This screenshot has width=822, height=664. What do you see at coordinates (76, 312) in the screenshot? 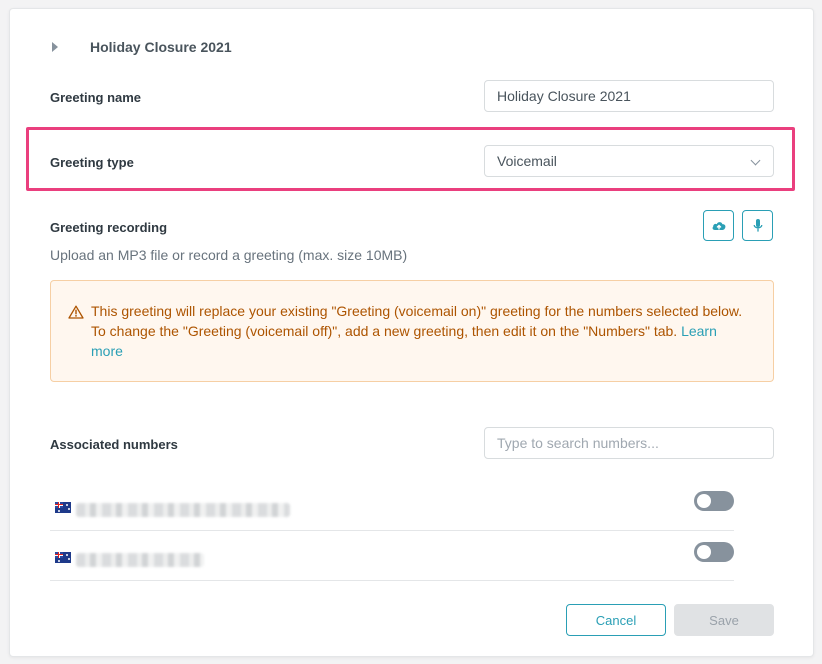
I see `warning-icon` at bounding box center [76, 312].